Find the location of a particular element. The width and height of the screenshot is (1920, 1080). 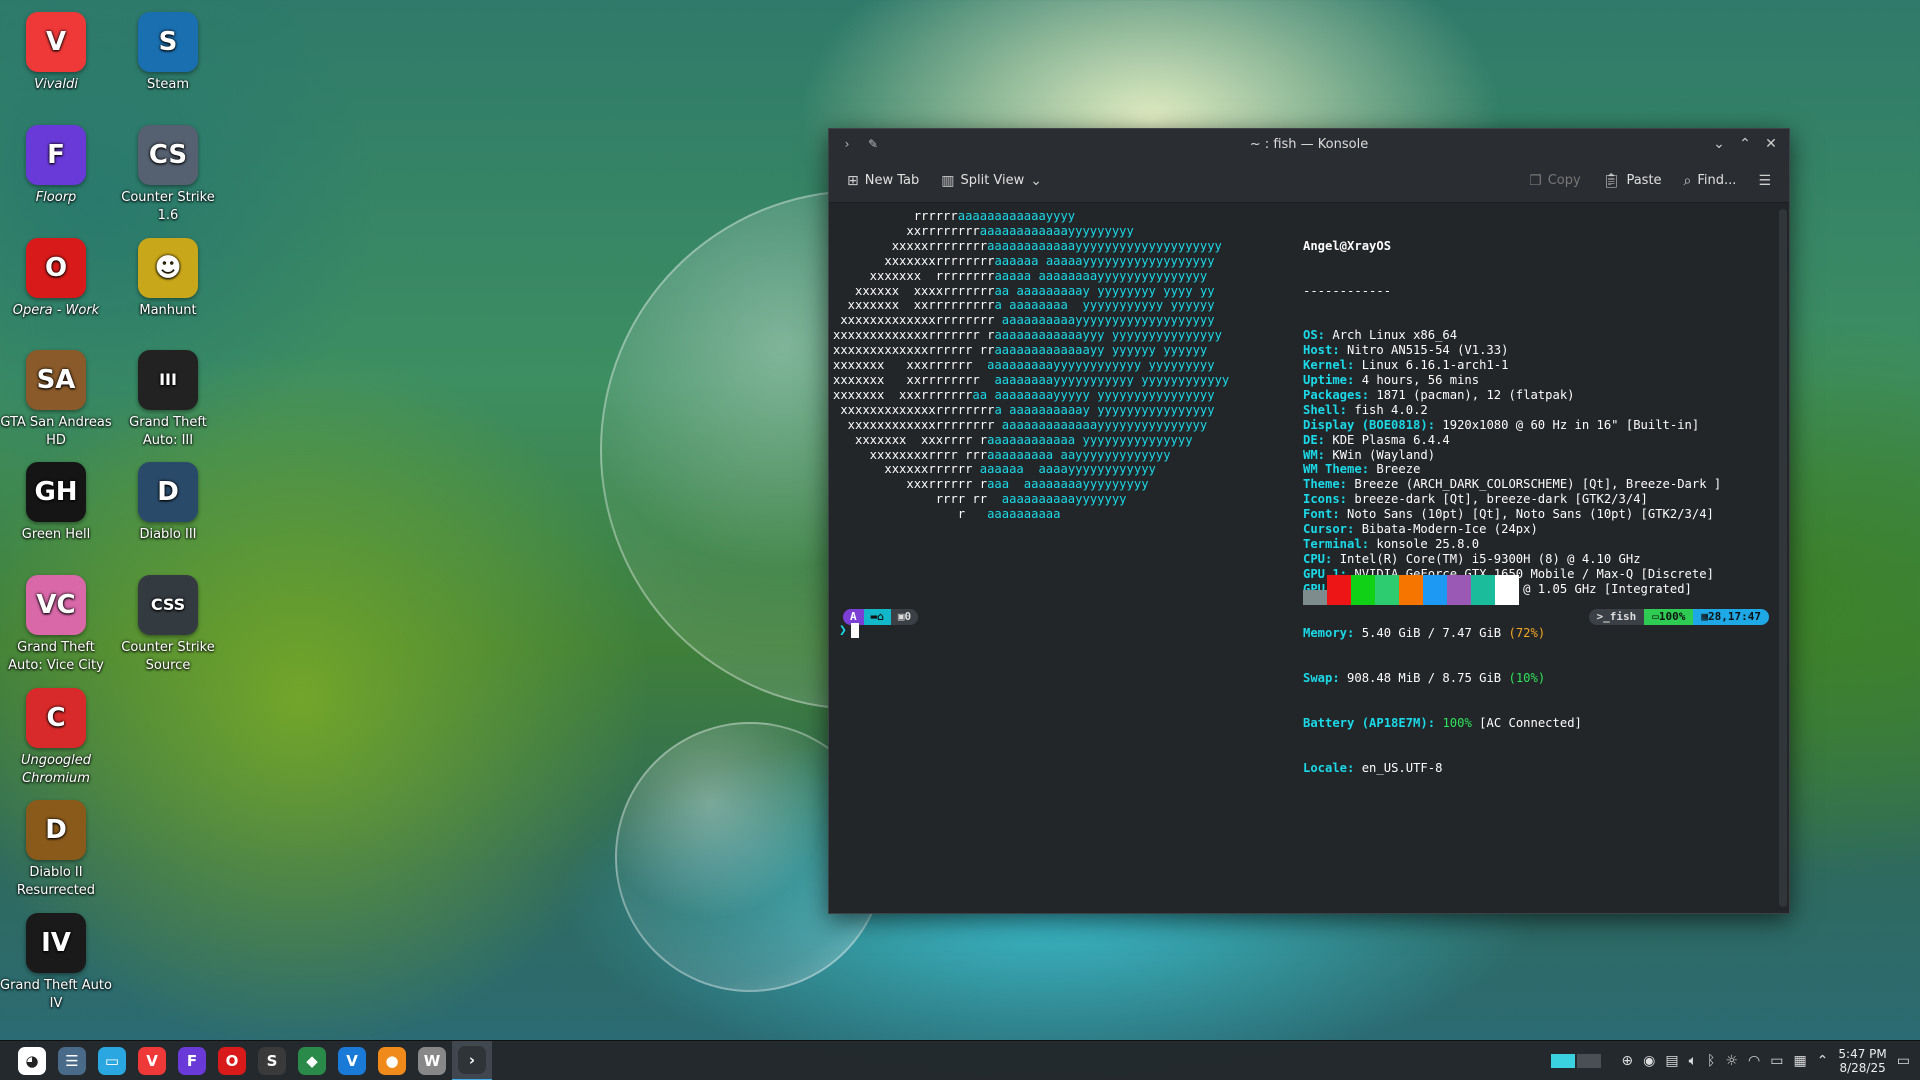

desktop-icon-label: Green Hell is located at coordinates (56, 534).